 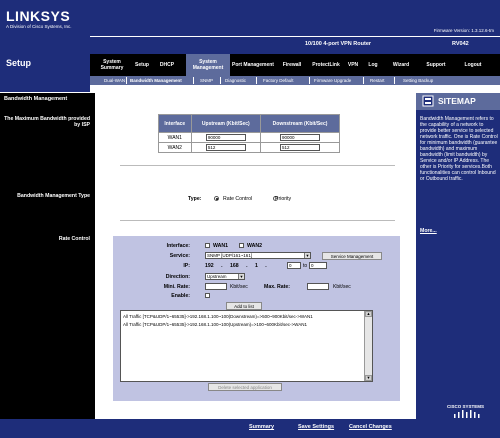 I want to click on service-select-value: SNMP [UDP/161~161], so click(x=230, y=255).